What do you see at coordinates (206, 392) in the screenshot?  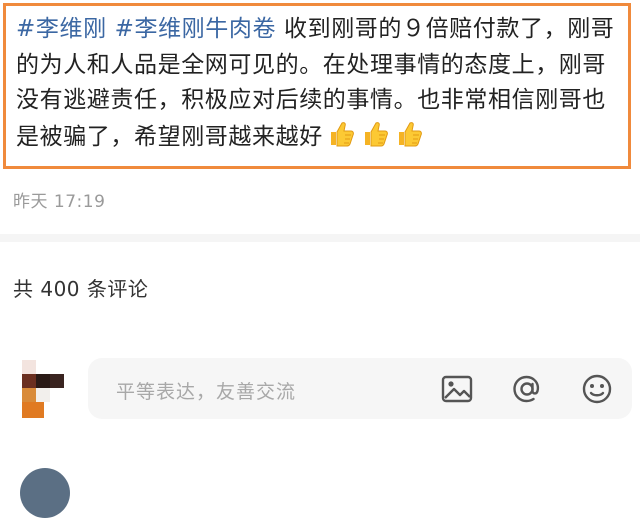 I see `comment-input-placeholder: 平等表达，友善交流` at bounding box center [206, 392].